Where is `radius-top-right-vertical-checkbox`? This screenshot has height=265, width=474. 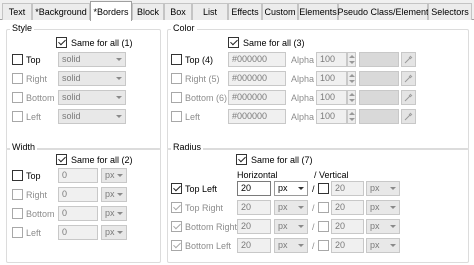
radius-top-right-vertical-checkbox is located at coordinates (323, 207).